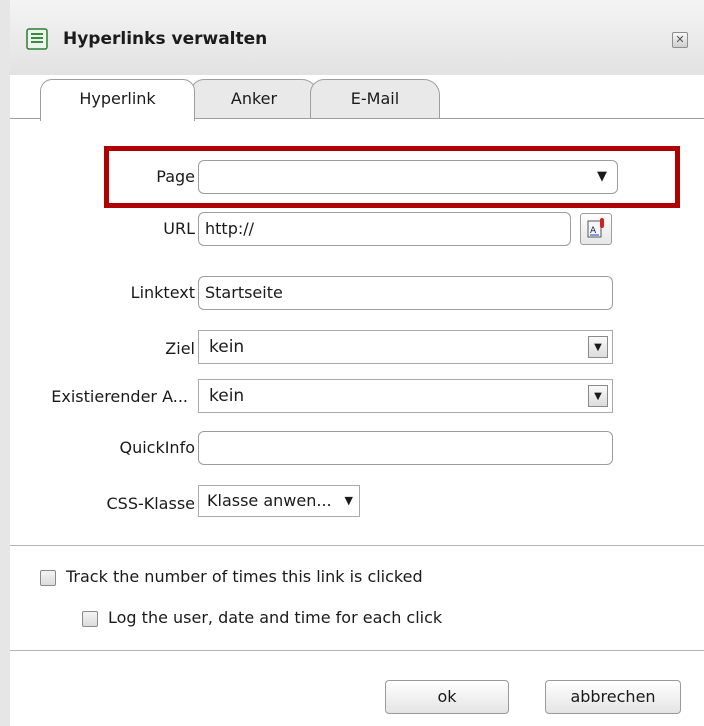 This screenshot has height=726, width=704. I want to click on page-picker-button: A, so click(596, 229).